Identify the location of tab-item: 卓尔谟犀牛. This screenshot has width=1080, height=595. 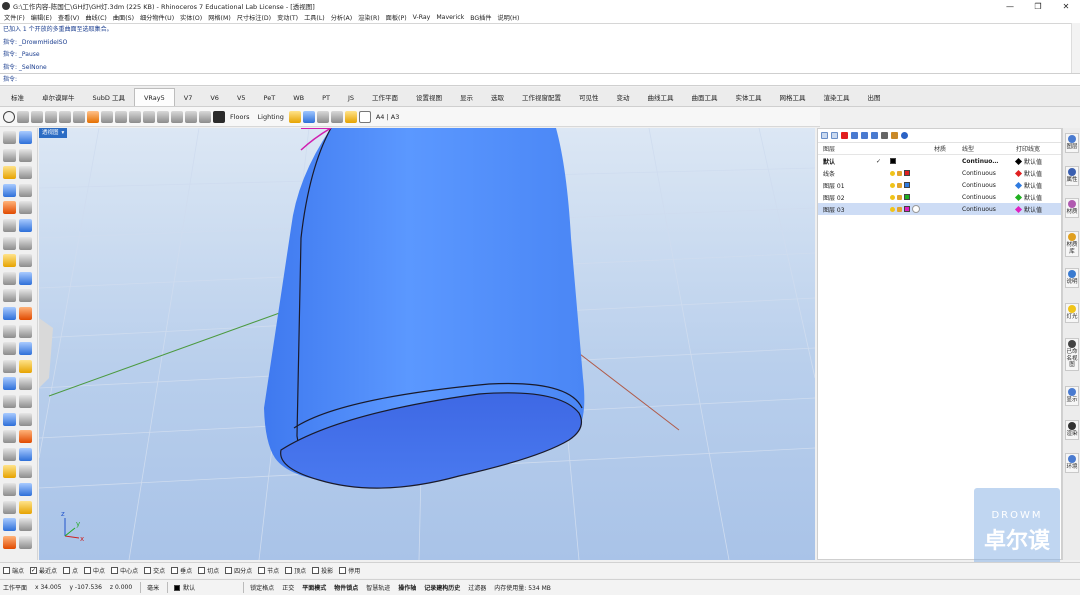
(58, 98).